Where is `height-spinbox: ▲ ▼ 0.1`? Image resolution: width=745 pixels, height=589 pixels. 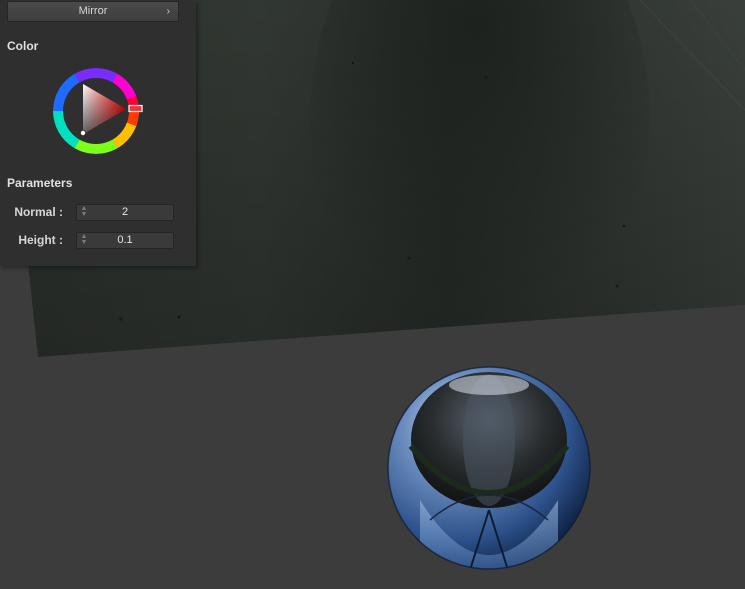
height-spinbox: ▲ ▼ 0.1 is located at coordinates (125, 240).